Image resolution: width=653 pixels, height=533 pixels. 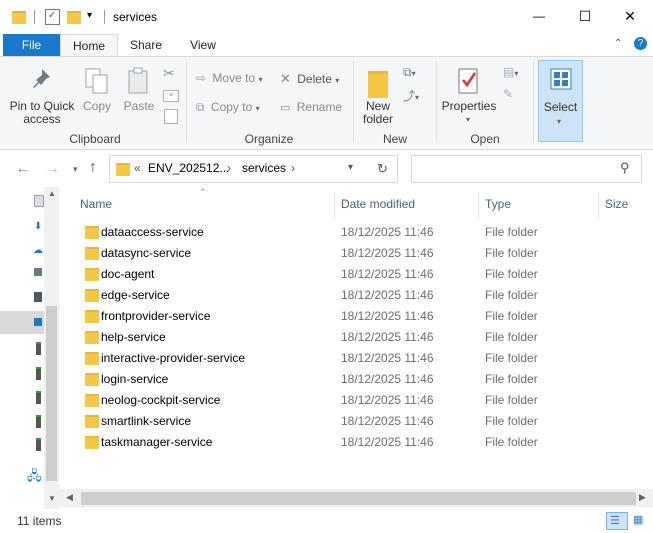 I want to click on select-button: Select ▾, so click(x=560, y=101).